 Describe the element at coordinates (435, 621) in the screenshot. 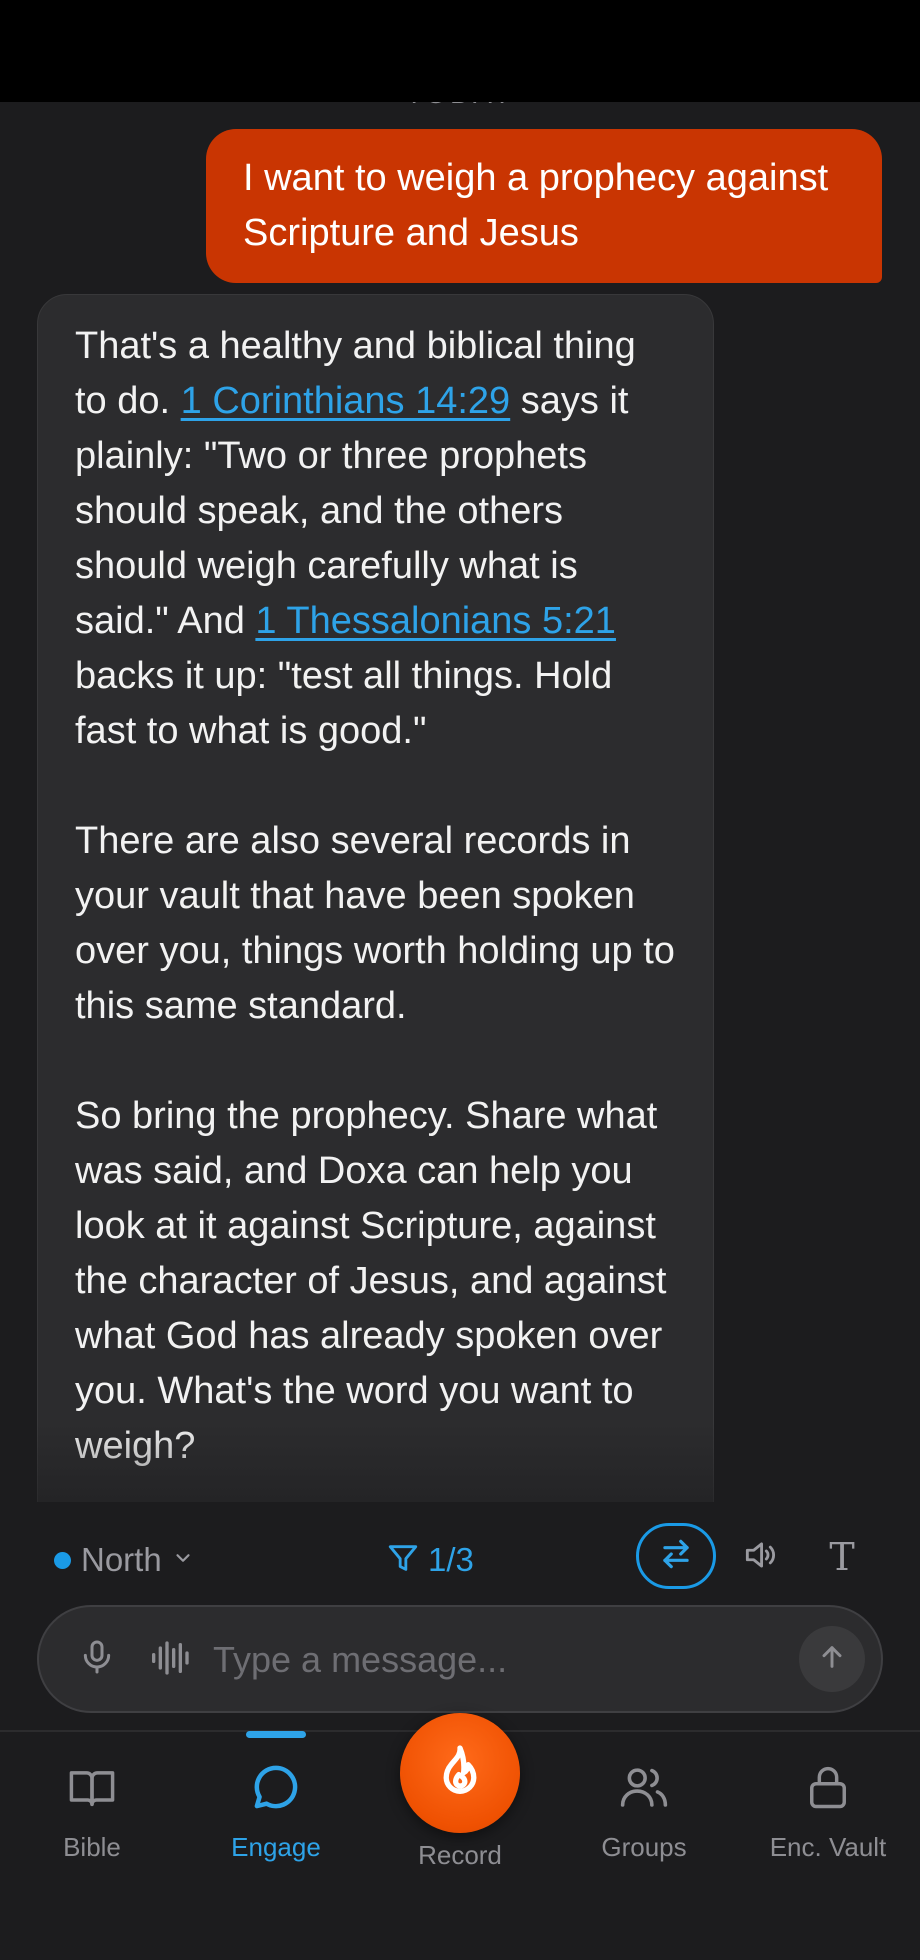

I see `scripture-link-1-thessalonians: 1 Thessalonians 5:21` at that location.